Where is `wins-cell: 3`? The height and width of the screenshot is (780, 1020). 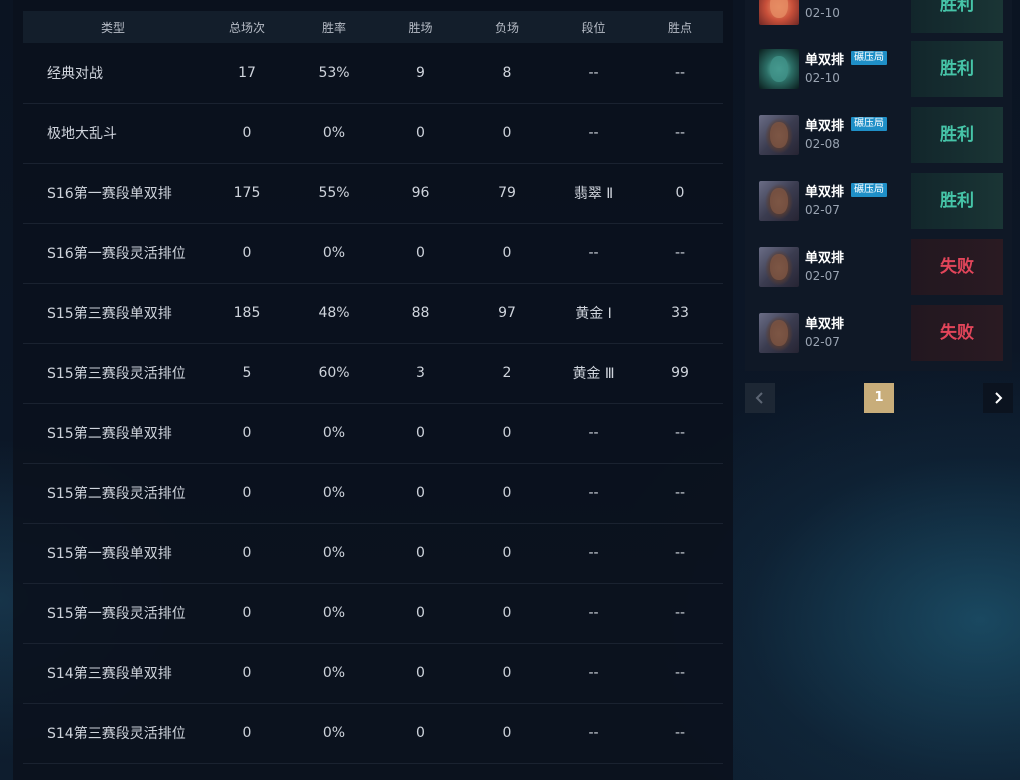
wins-cell: 3 is located at coordinates (420, 373).